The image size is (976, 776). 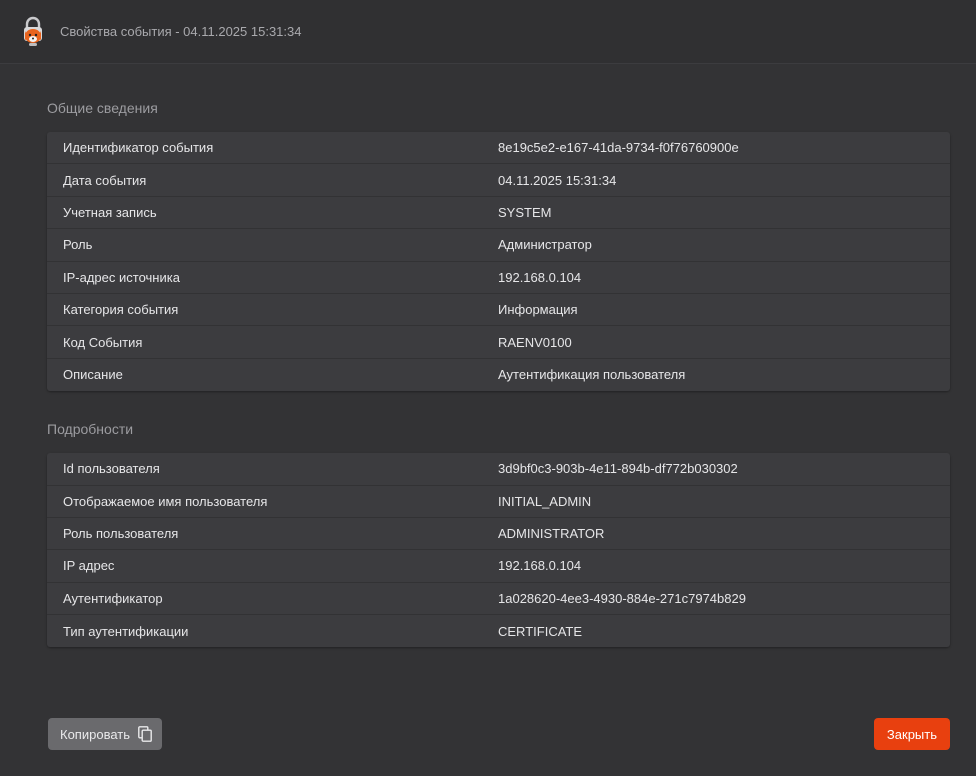 I want to click on copy-button-label: Копировать, so click(x=95, y=734).